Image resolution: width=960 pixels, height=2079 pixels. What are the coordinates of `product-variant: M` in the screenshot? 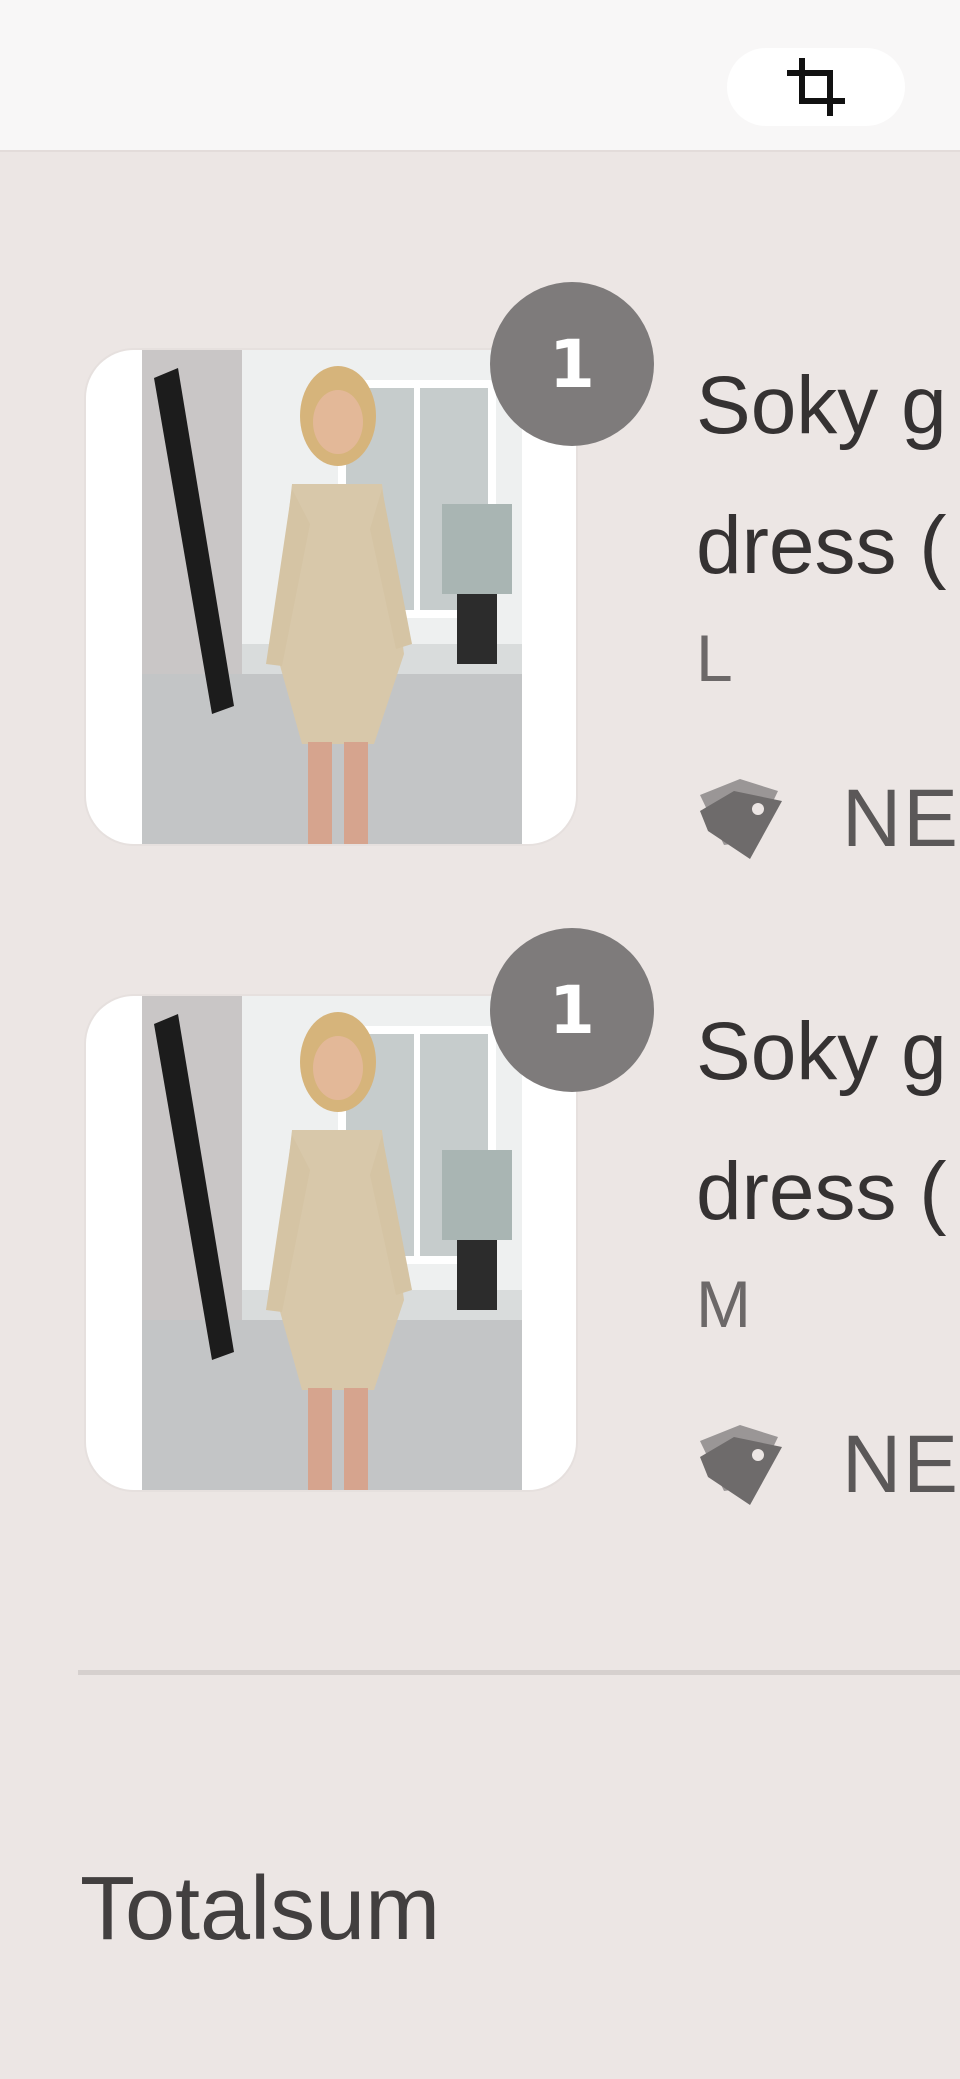 It's located at (723, 1304).